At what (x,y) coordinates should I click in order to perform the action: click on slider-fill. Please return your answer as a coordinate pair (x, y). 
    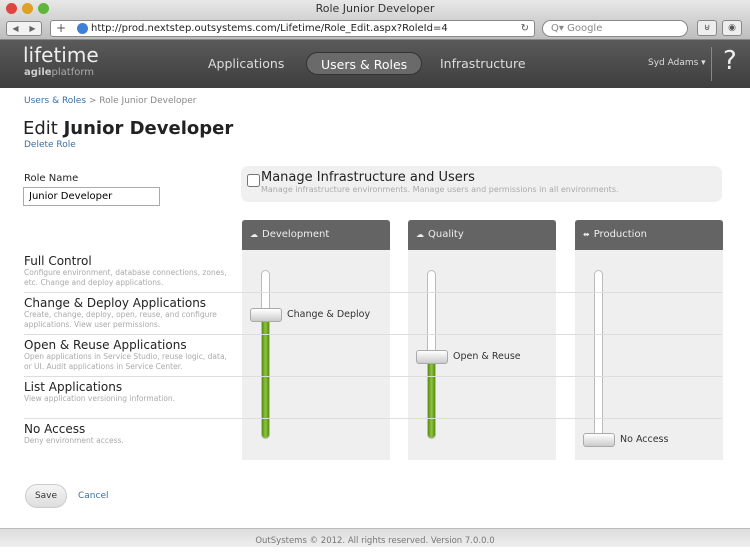
    Looking at the image, I should click on (431, 397).